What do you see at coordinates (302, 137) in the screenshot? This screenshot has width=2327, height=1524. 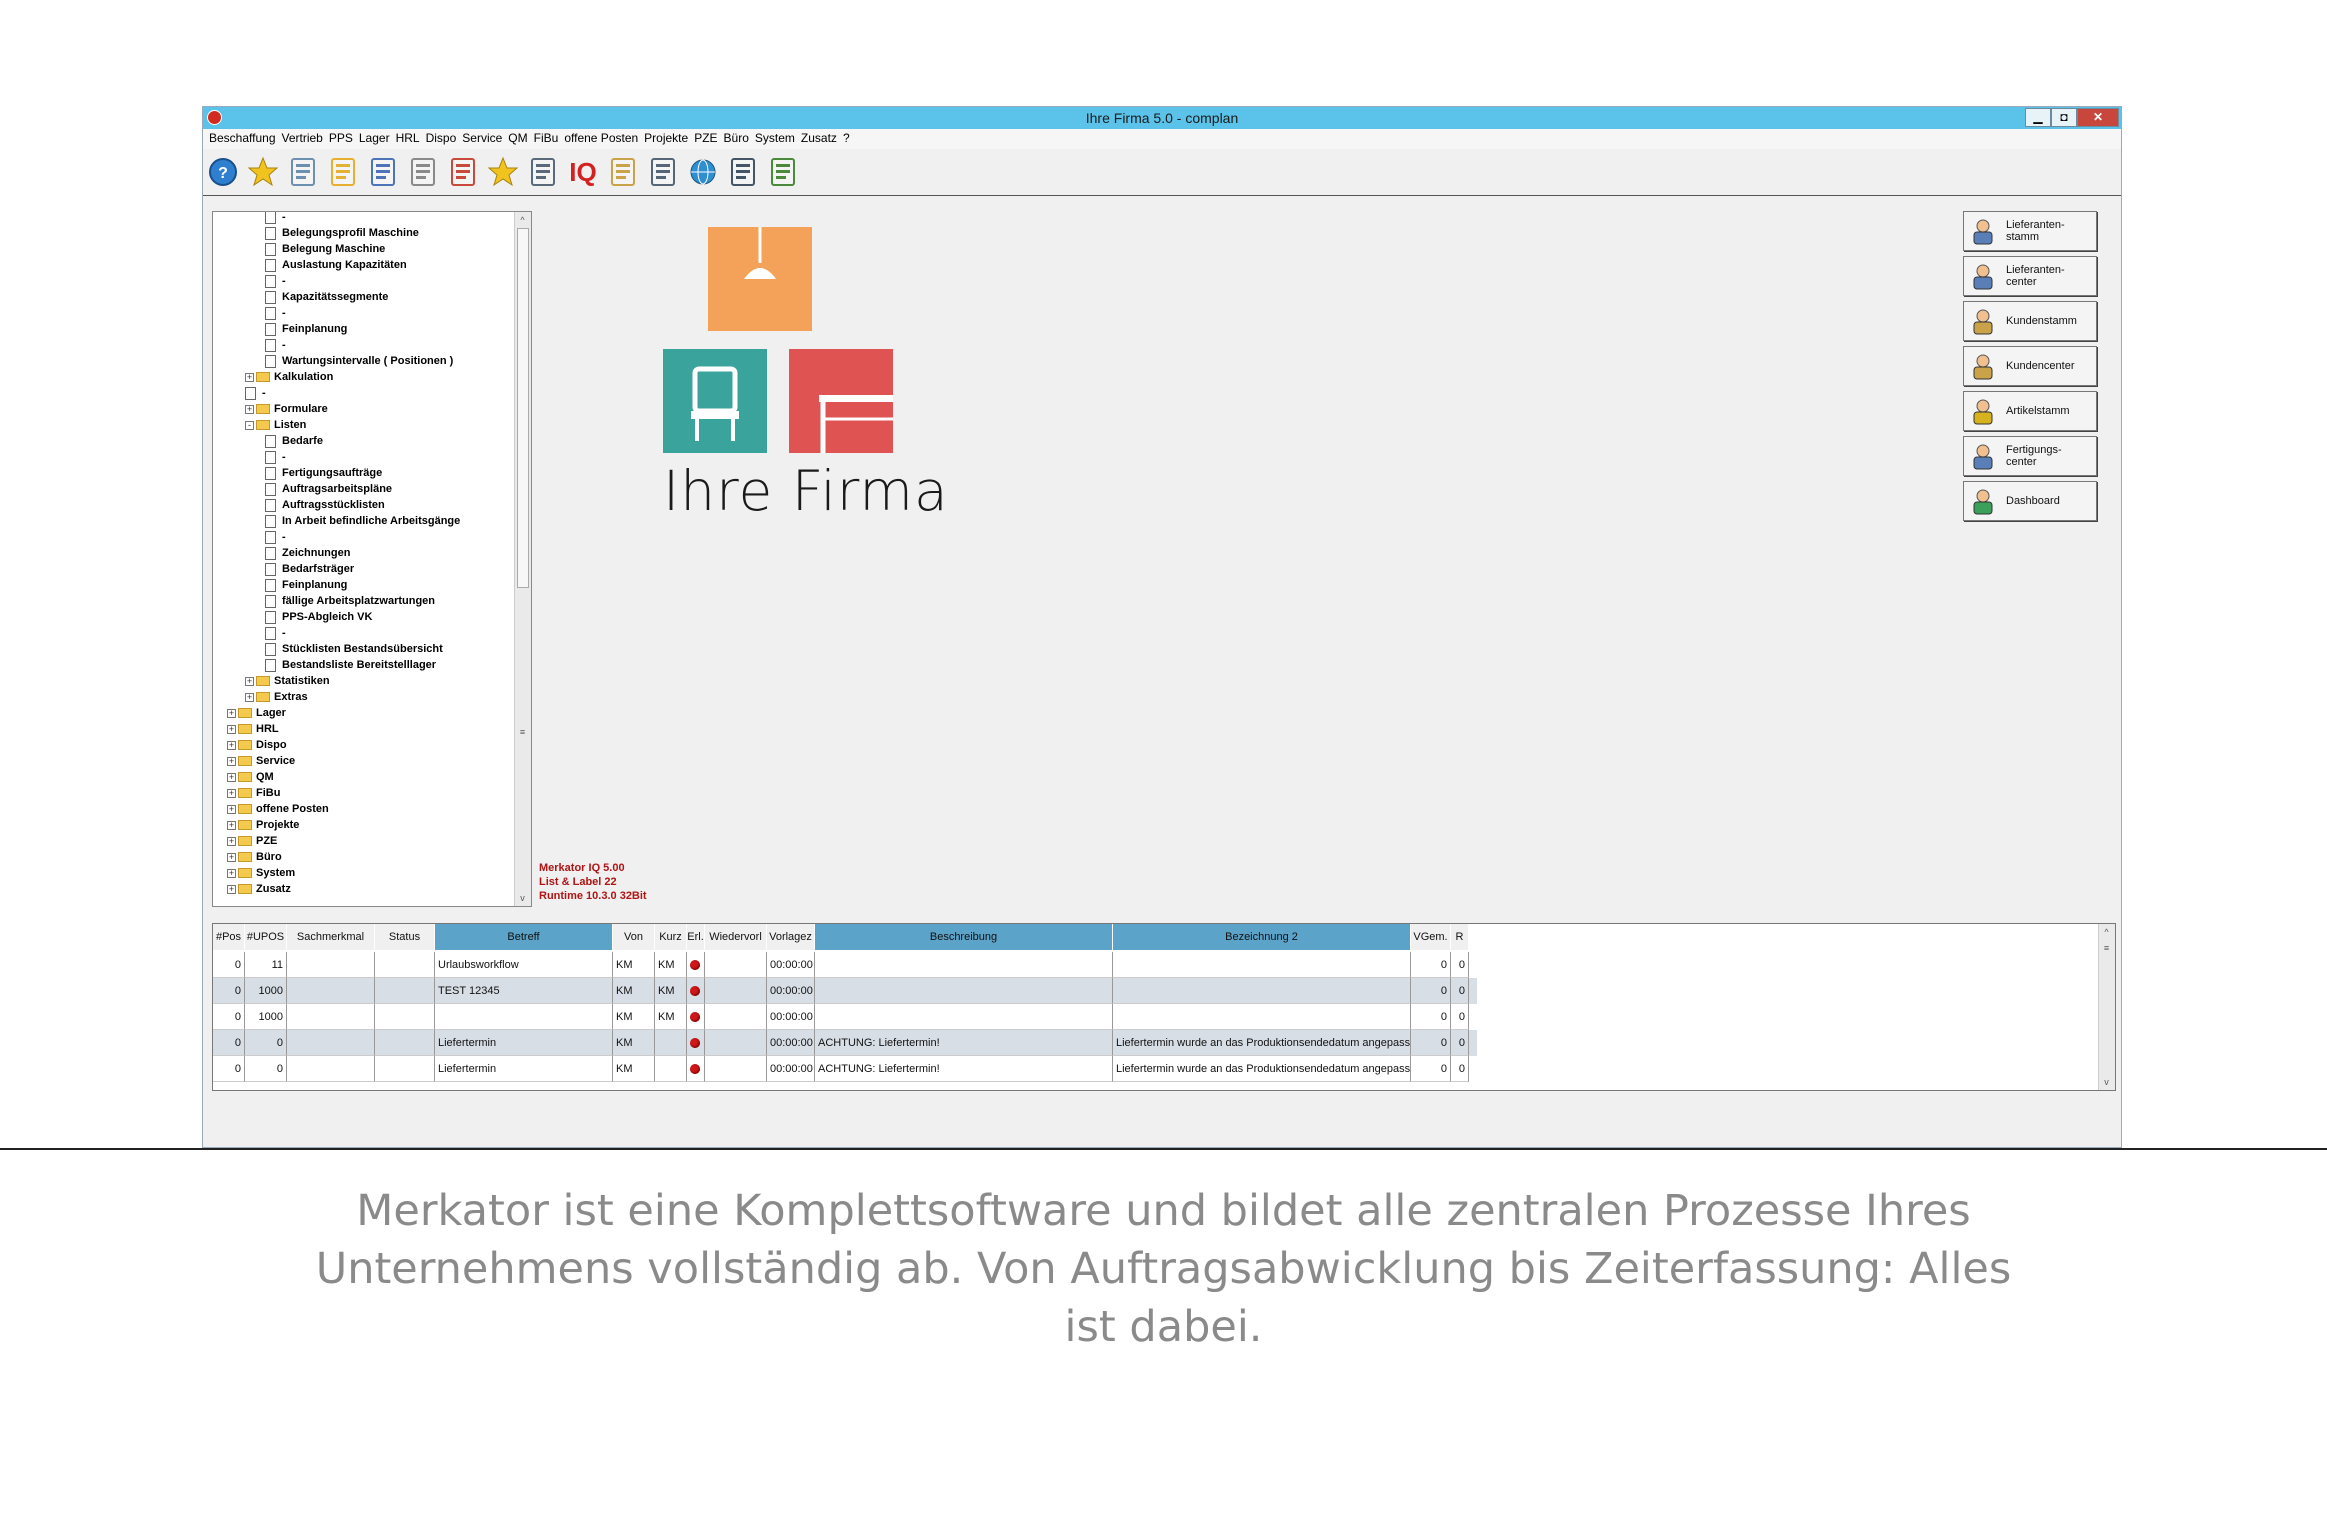 I see `menu-item: Vertrieb` at bounding box center [302, 137].